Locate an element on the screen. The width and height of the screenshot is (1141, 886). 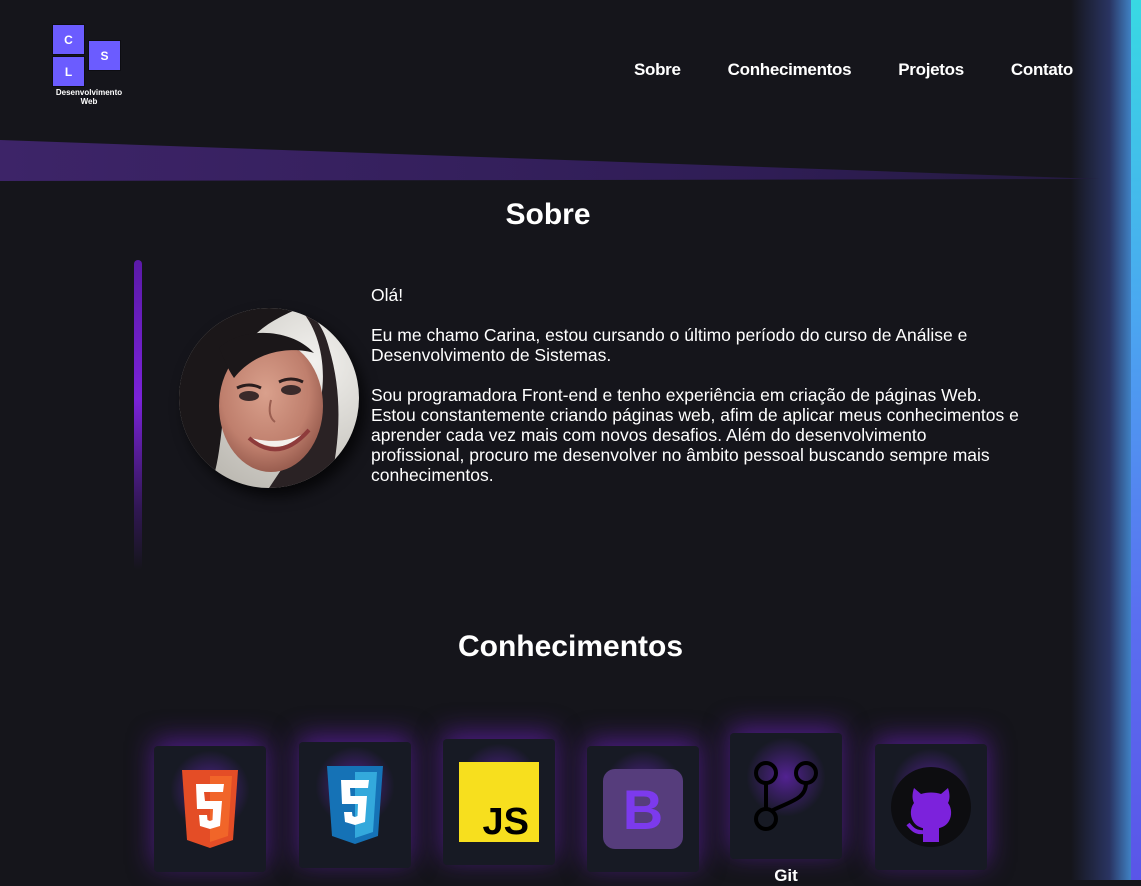
main-nav: Sobre Conhecimentos Projetos Contato is located at coordinates (853, 70).